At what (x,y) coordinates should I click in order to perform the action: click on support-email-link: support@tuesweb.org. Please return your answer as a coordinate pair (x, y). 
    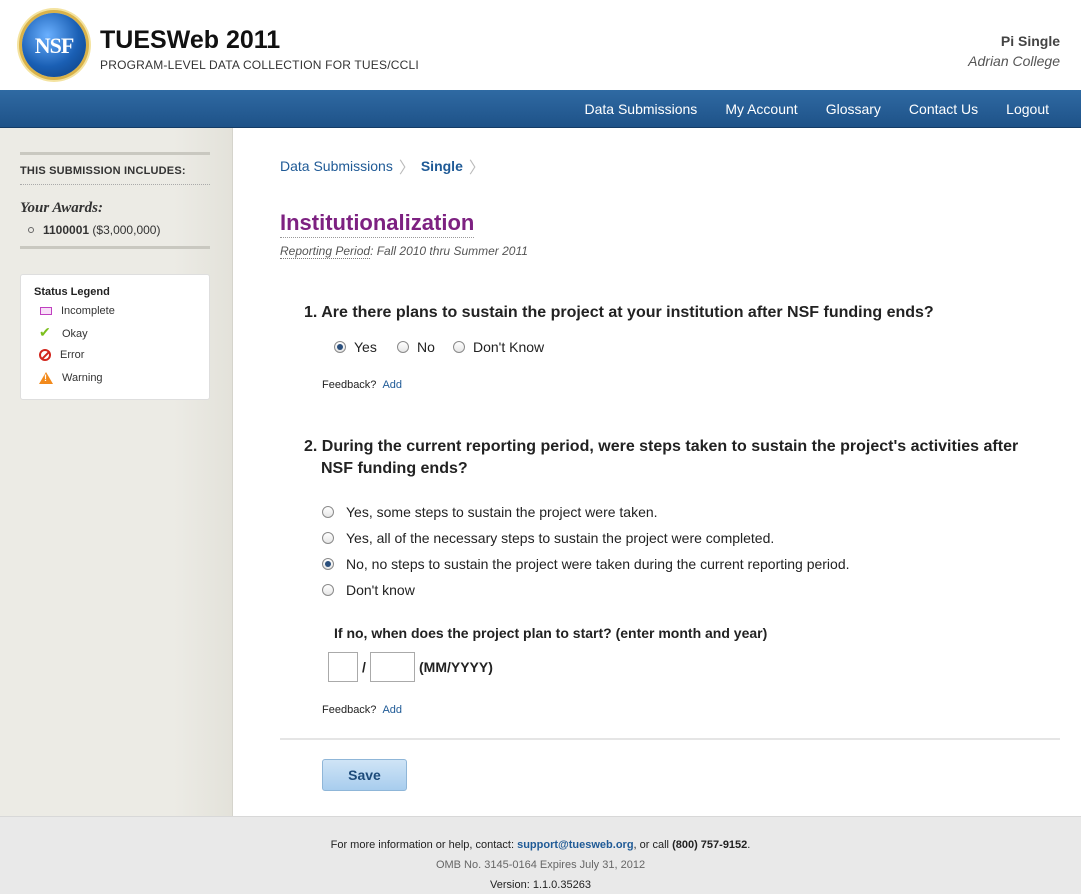
    Looking at the image, I should click on (575, 845).